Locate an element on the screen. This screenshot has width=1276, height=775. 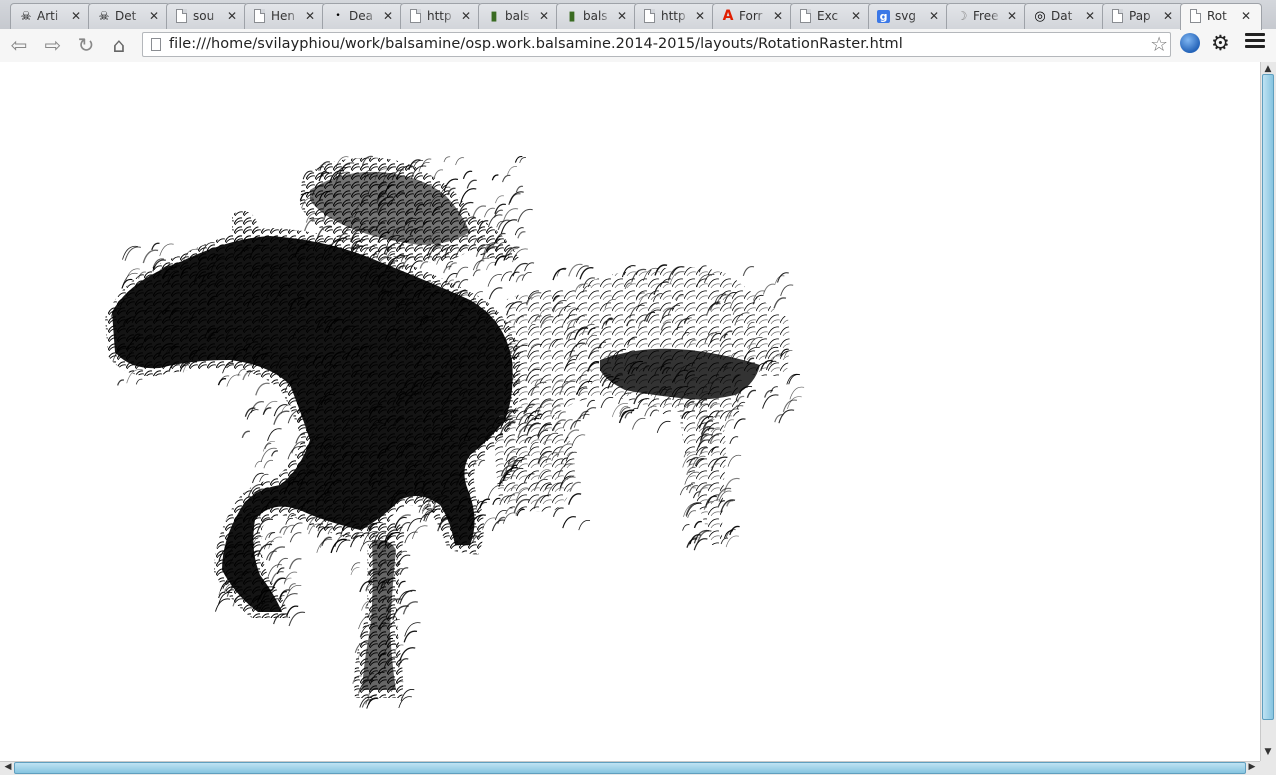
globe-icon is located at coordinates (1190, 43).